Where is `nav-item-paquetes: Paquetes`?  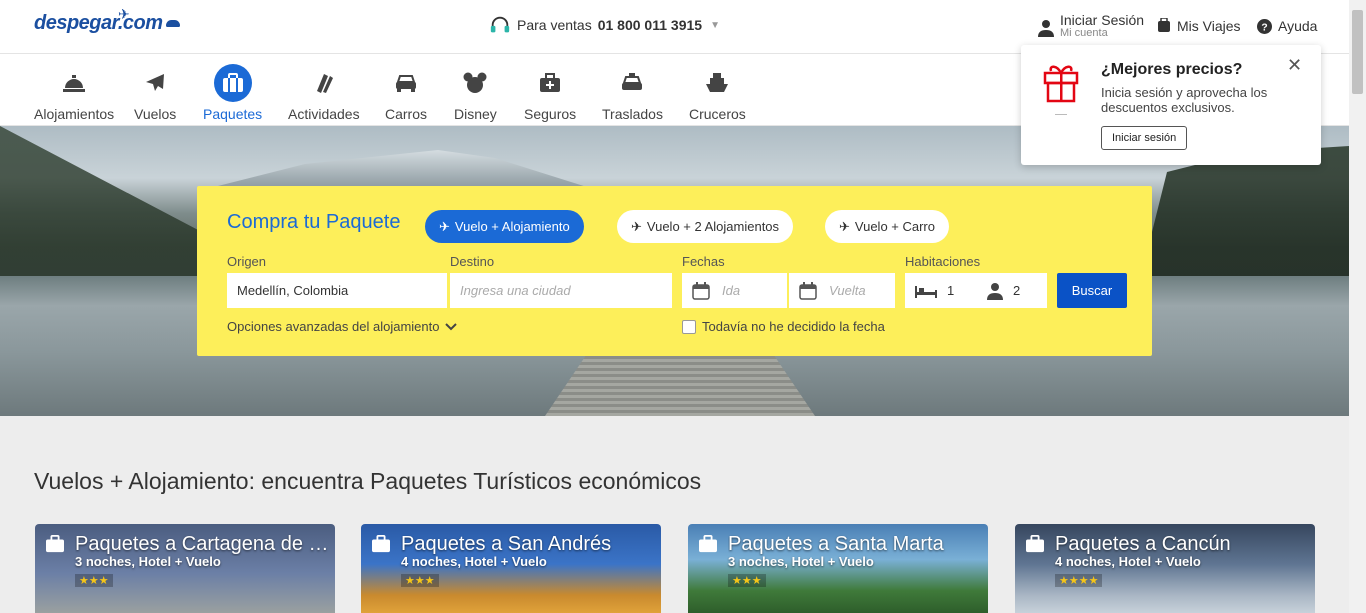 nav-item-paquetes: Paquetes is located at coordinates (232, 93).